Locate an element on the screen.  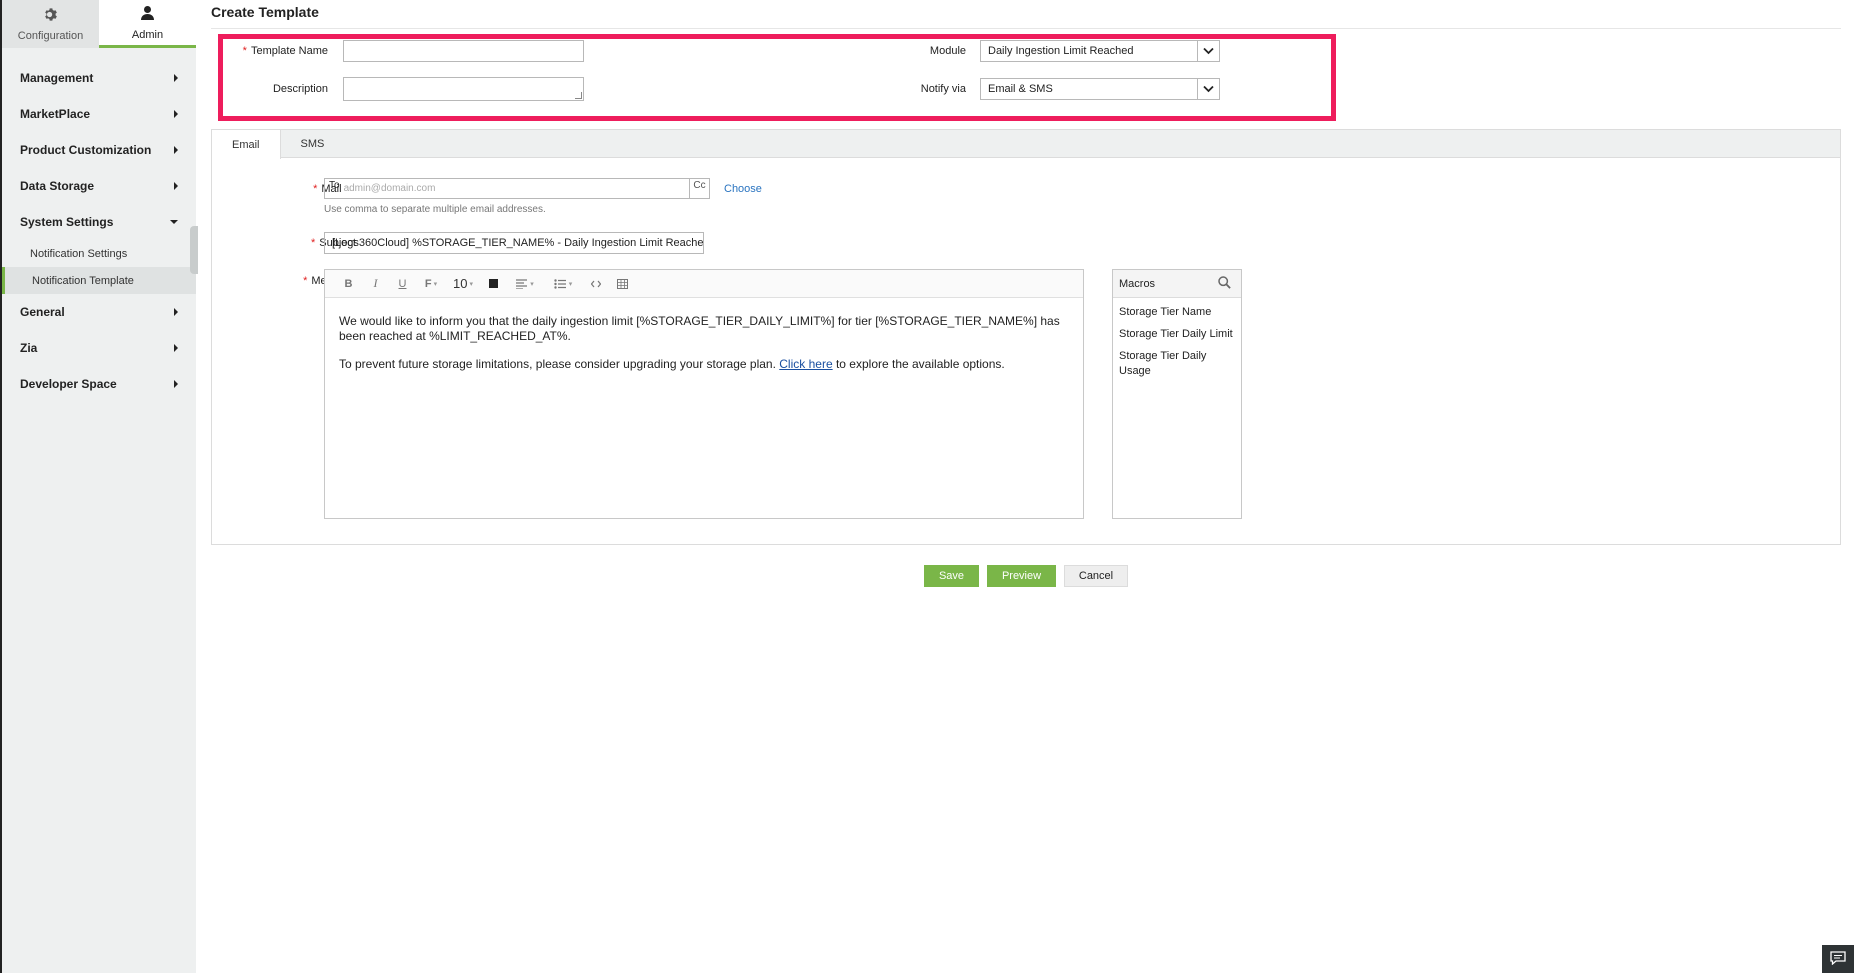
font-size-dropdown: 10 ▾ is located at coordinates (463, 284).